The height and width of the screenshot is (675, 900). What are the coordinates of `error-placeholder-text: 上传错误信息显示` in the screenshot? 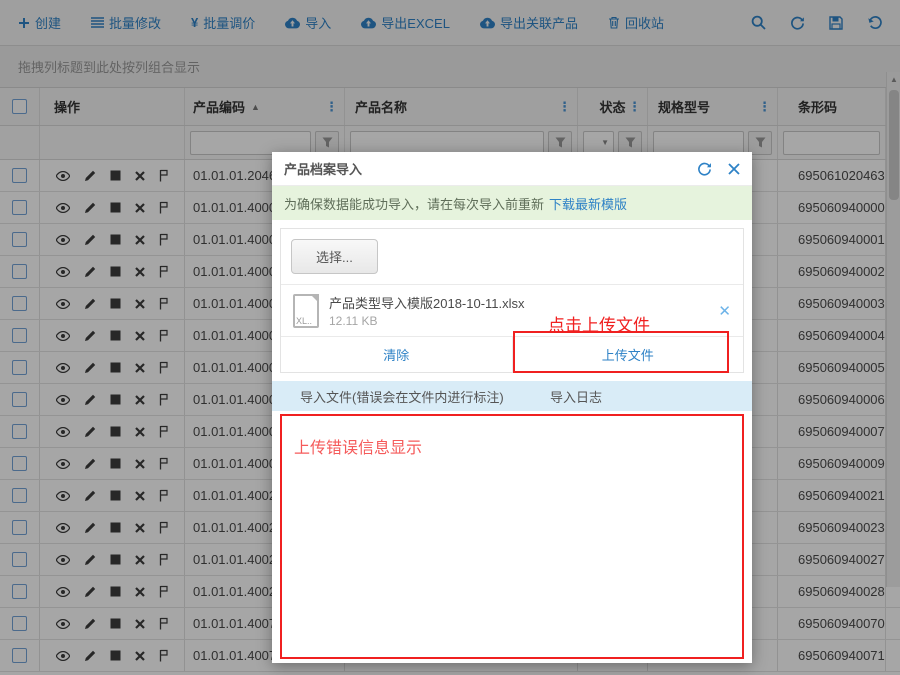 It's located at (358, 448).